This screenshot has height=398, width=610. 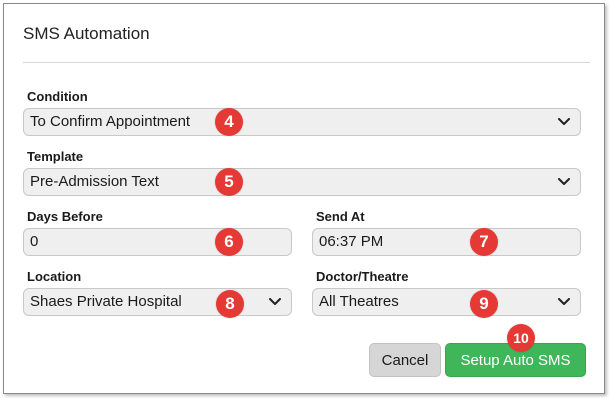 I want to click on dialog-title: SMS Automation, so click(x=86, y=33).